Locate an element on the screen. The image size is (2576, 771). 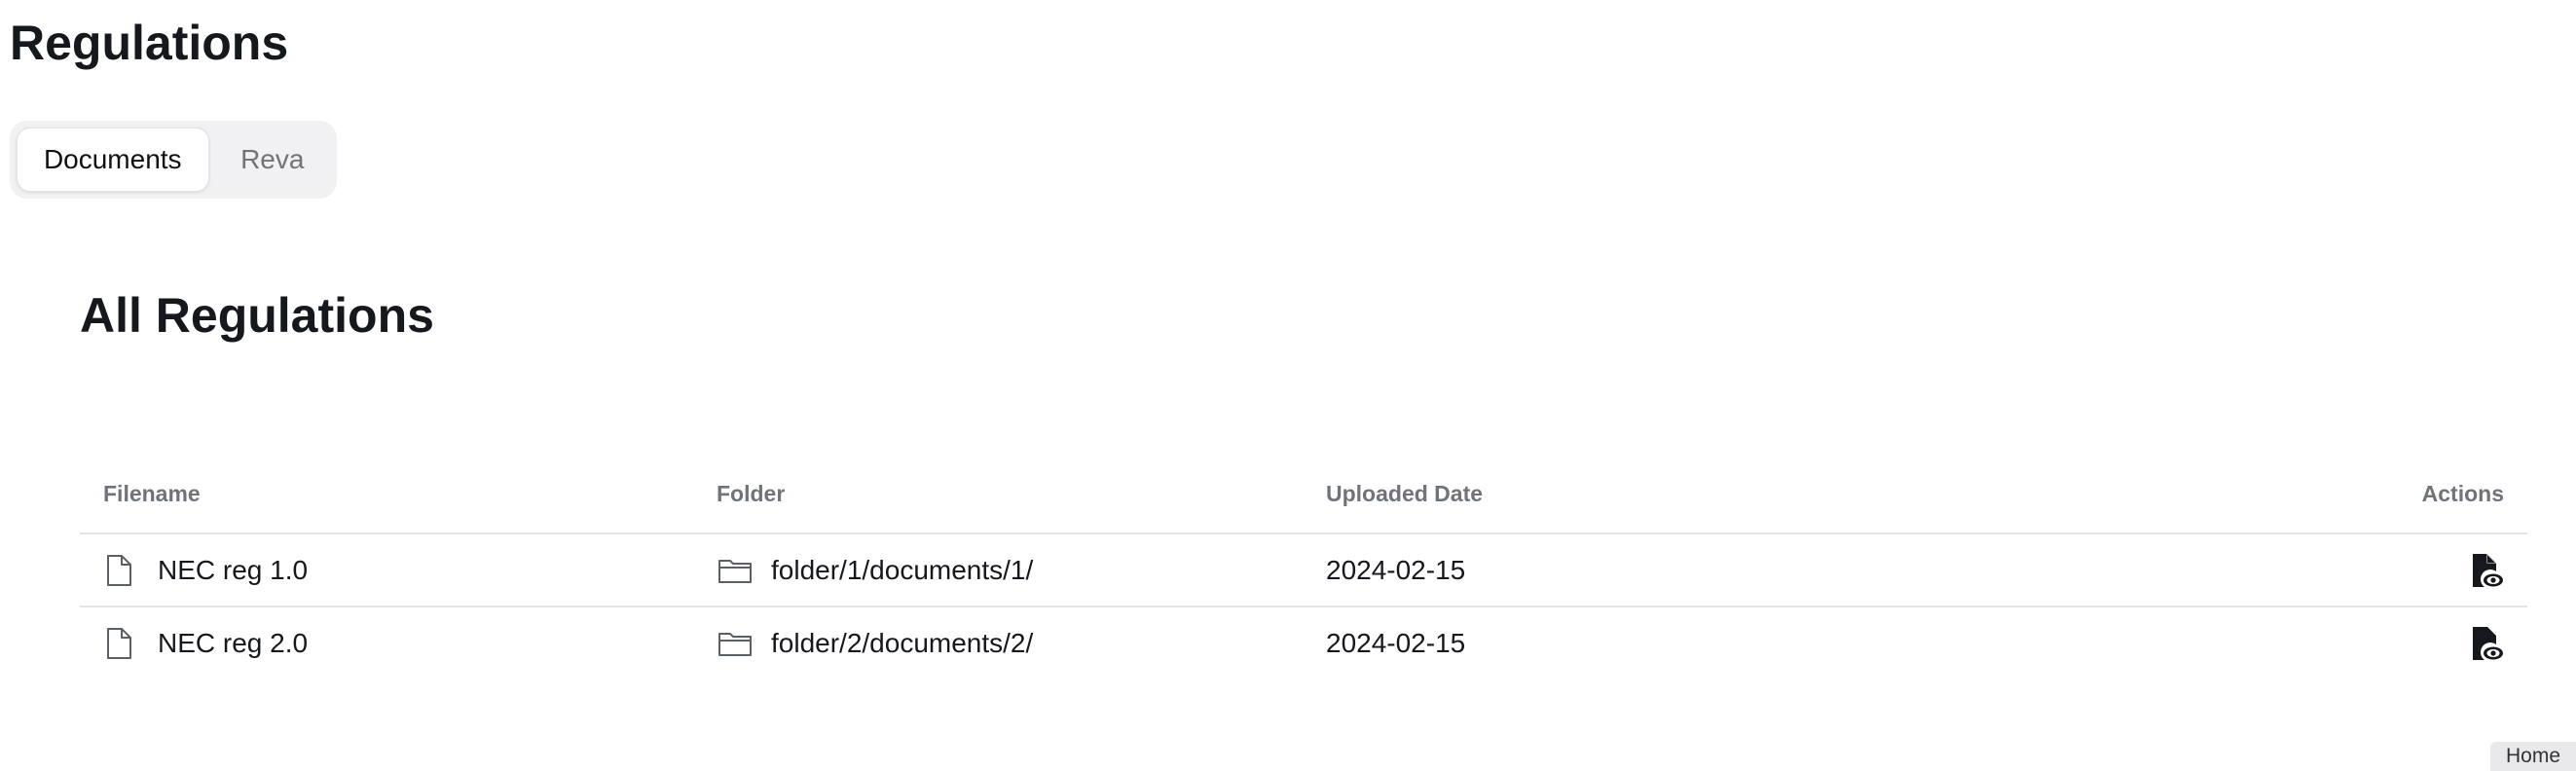
filename-cell: NEC reg 1.0 is located at coordinates (205, 570).